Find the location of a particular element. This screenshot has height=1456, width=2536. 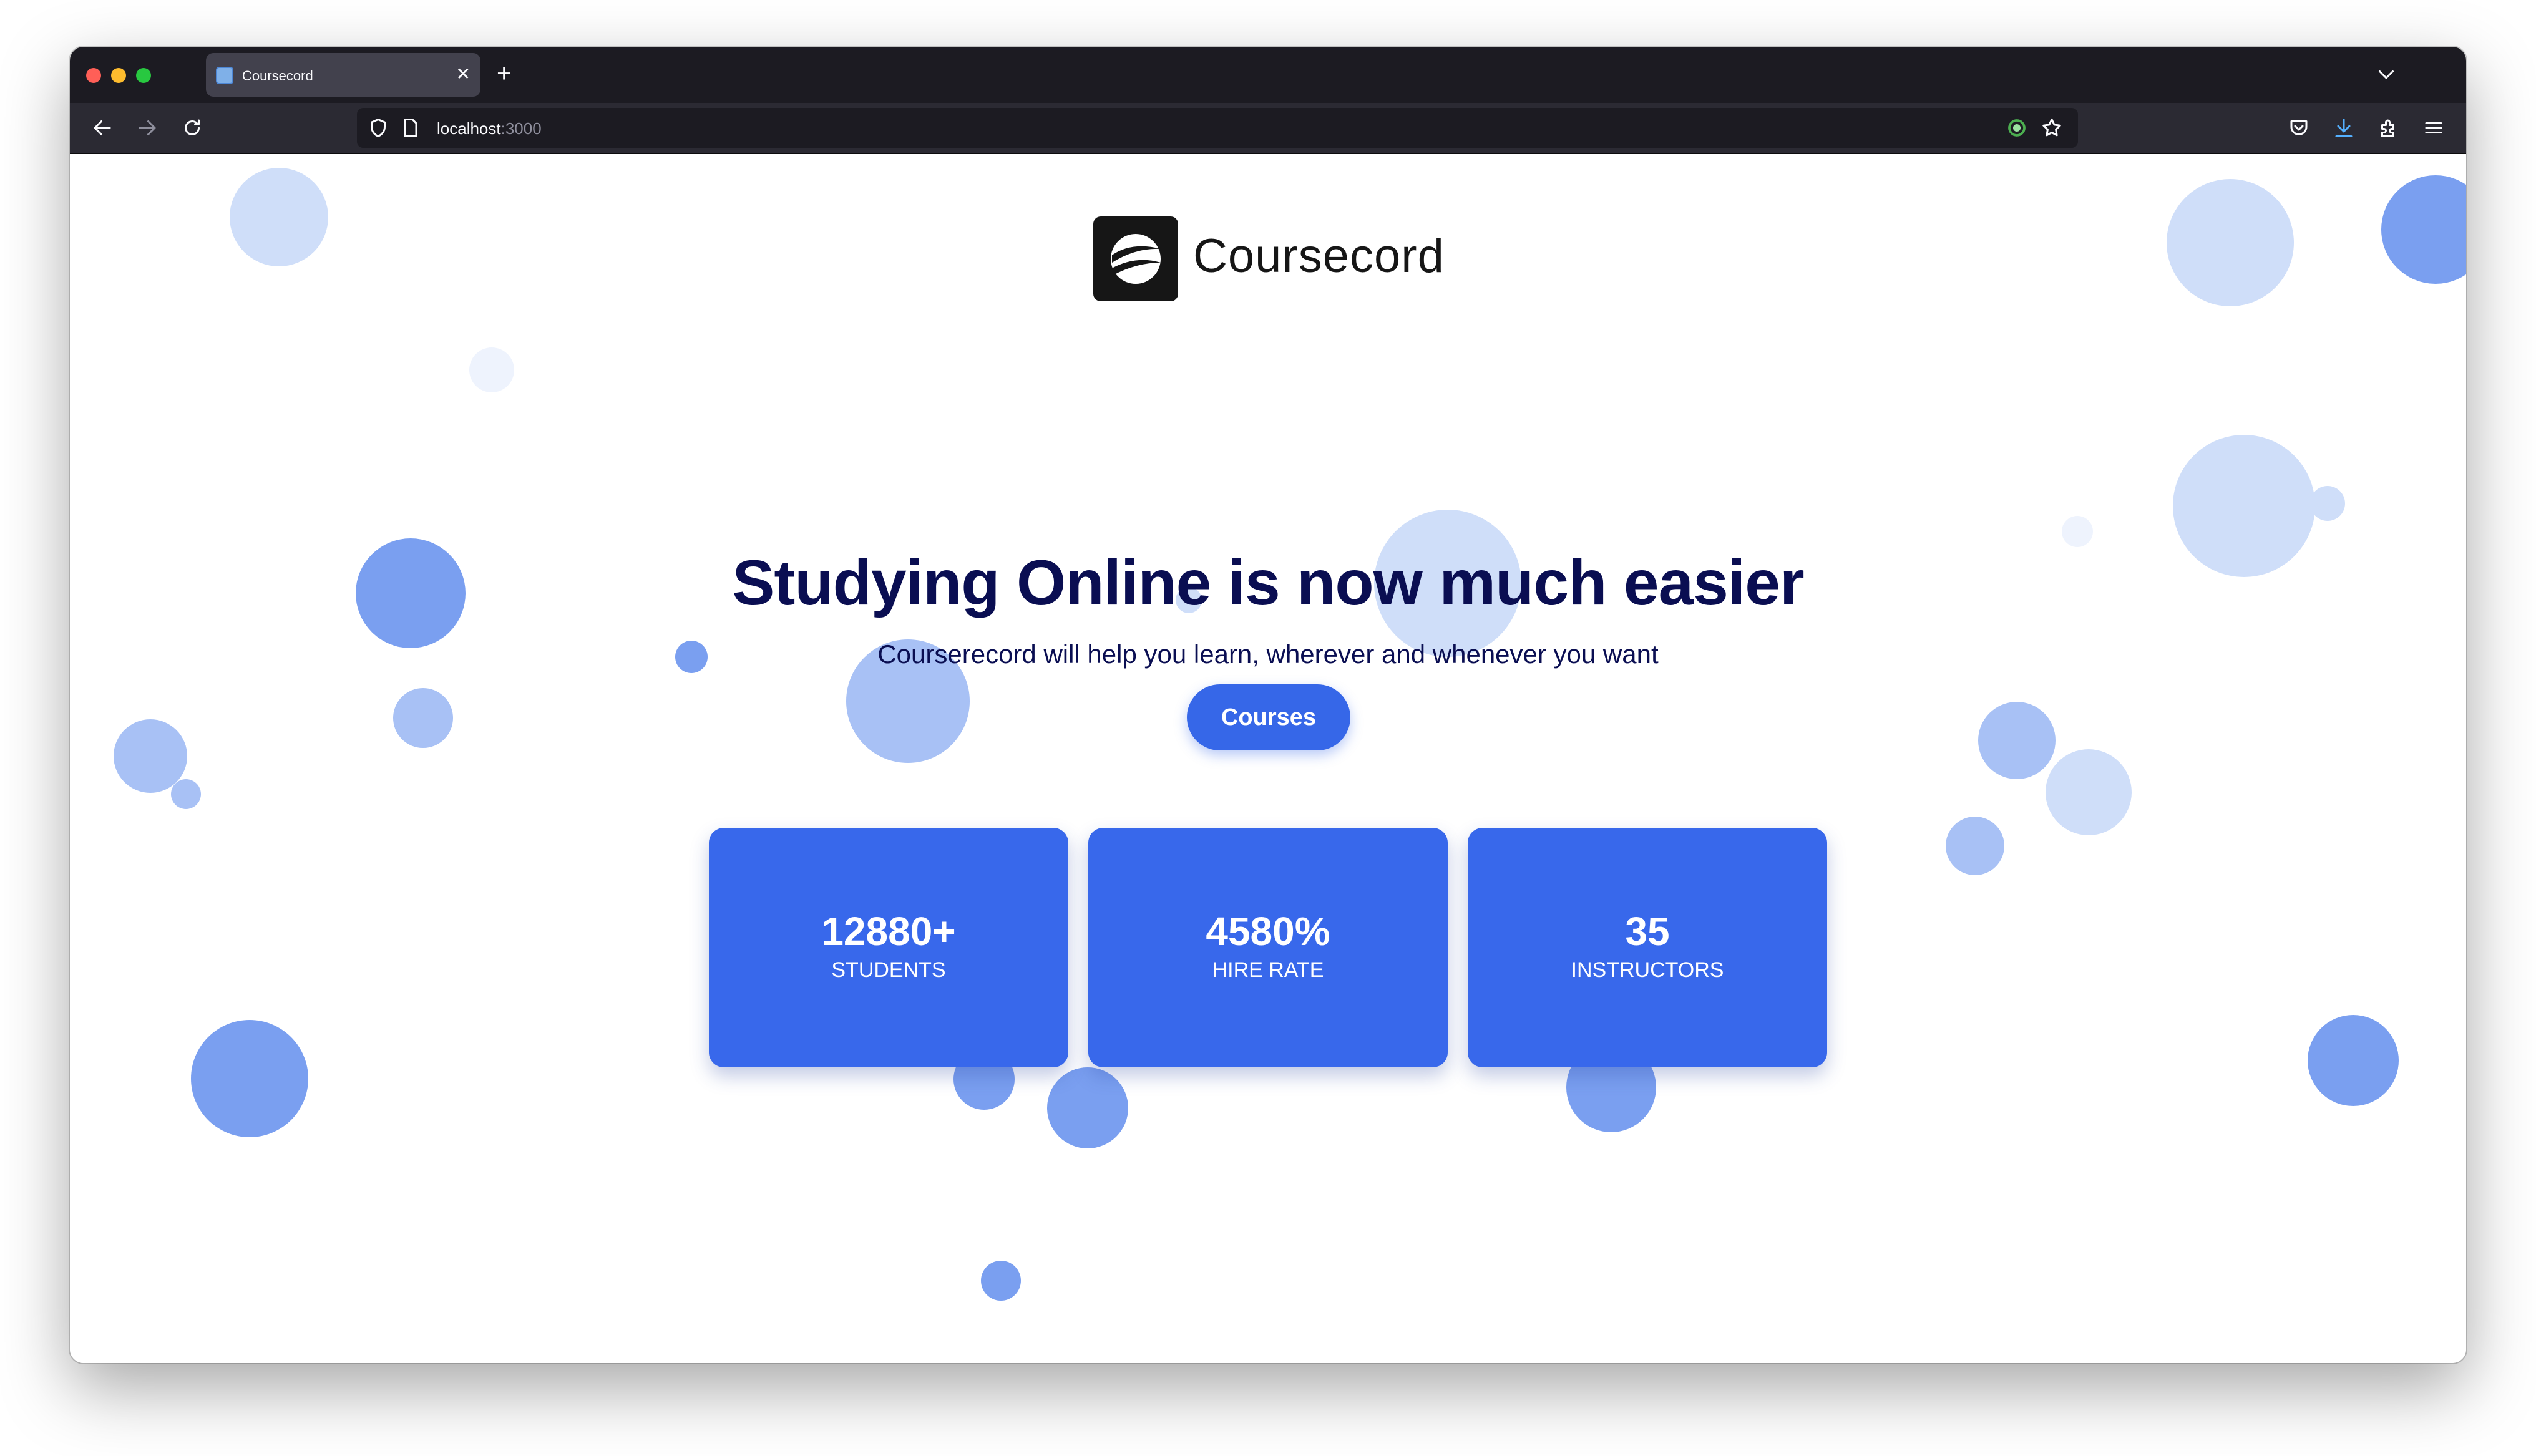

extension-badge-icon is located at coordinates (2017, 128).